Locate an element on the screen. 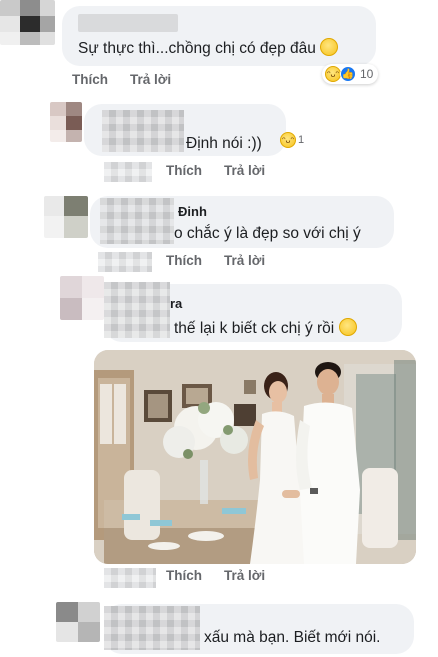  comment-text: o chắc ý là đẹp so với chị ý is located at coordinates (267, 233).